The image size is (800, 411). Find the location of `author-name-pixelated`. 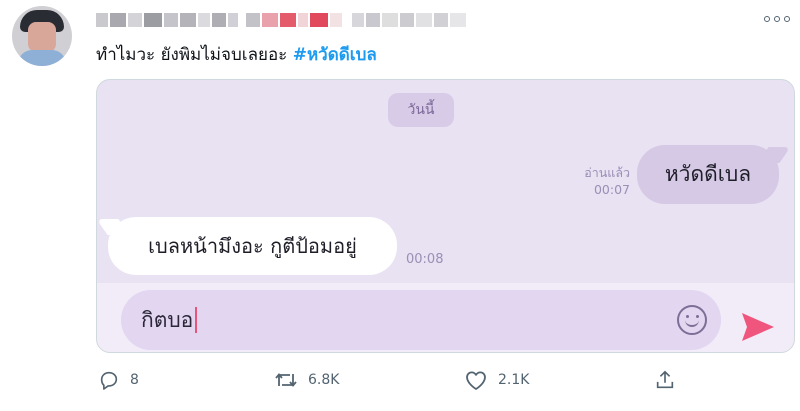

author-name-pixelated is located at coordinates (281, 20).